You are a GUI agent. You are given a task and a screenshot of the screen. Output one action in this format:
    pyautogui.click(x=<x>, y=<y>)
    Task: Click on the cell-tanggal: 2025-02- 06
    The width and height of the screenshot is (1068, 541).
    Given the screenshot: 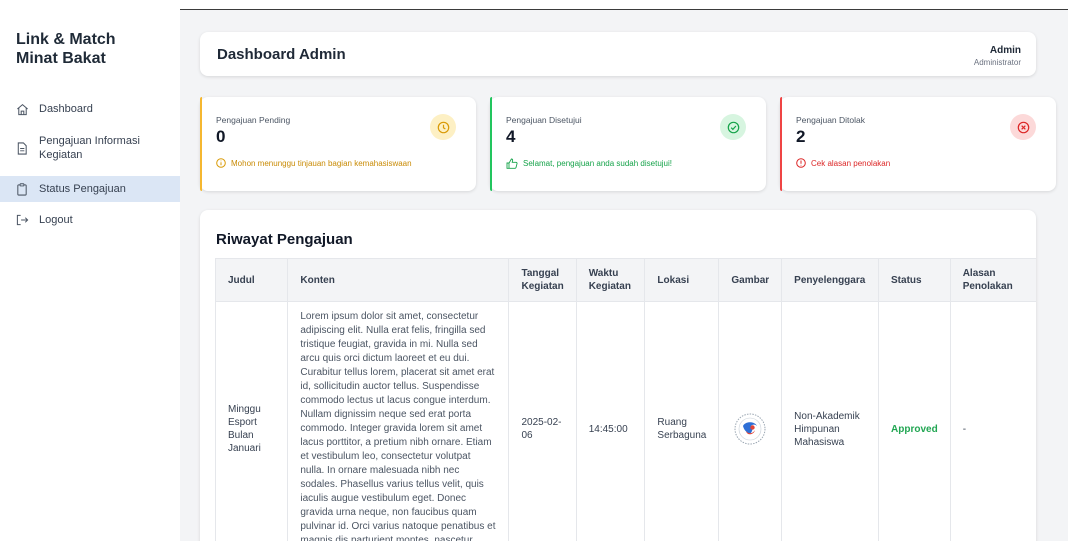 What is the action you would take?
    pyautogui.click(x=542, y=421)
    